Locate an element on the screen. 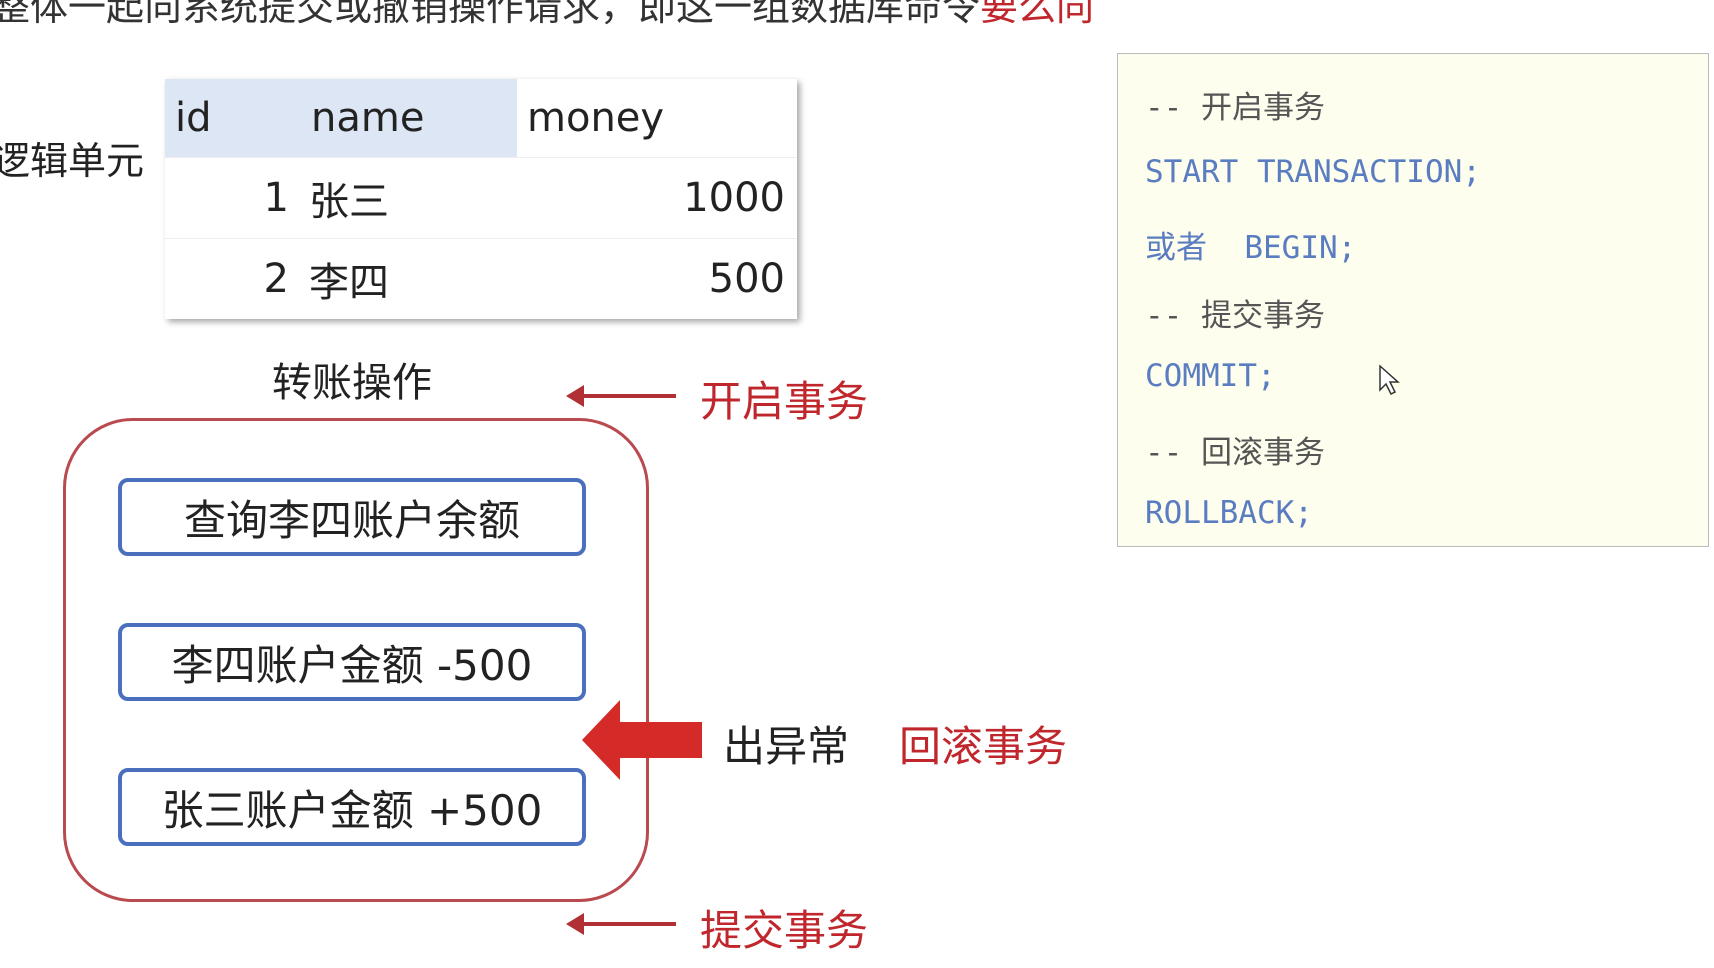  exception-label: 出异常 is located at coordinates (786, 746).